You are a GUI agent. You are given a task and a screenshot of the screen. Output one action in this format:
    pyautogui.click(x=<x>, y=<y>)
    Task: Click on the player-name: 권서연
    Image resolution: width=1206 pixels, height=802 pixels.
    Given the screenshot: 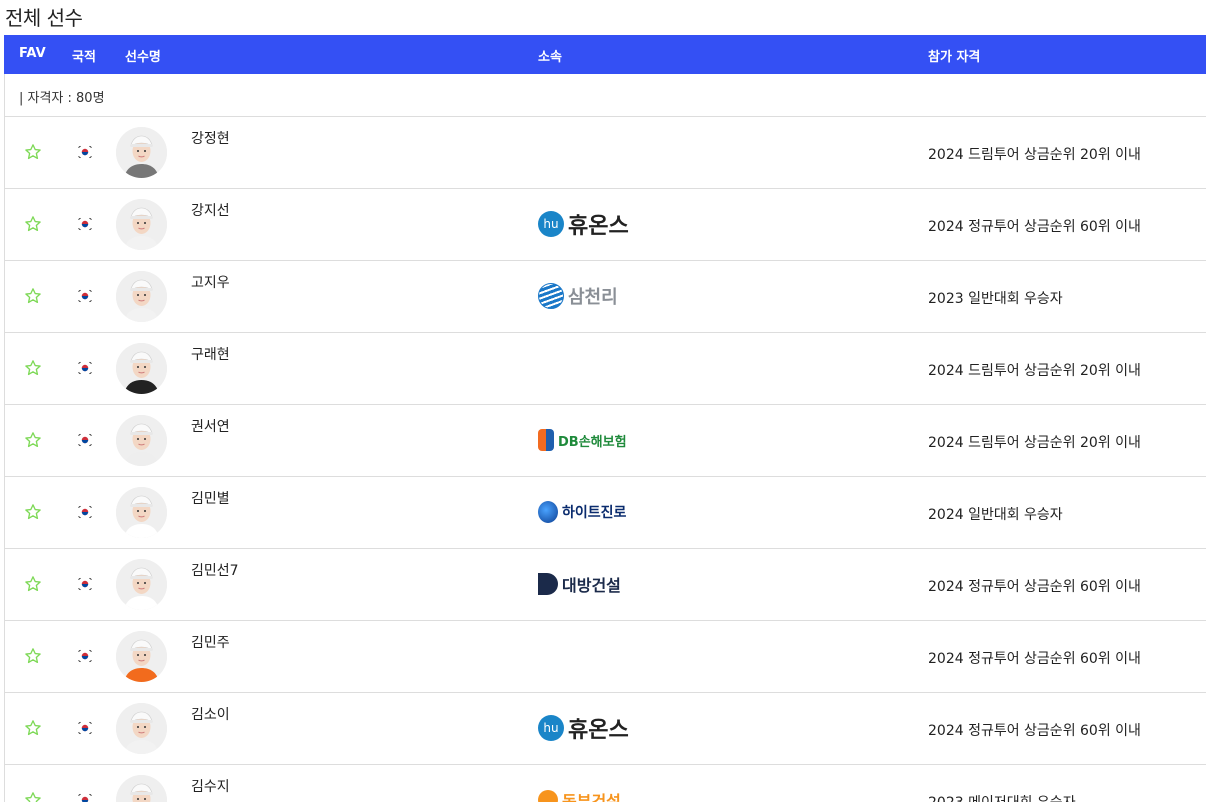 What is the action you would take?
    pyautogui.click(x=210, y=426)
    